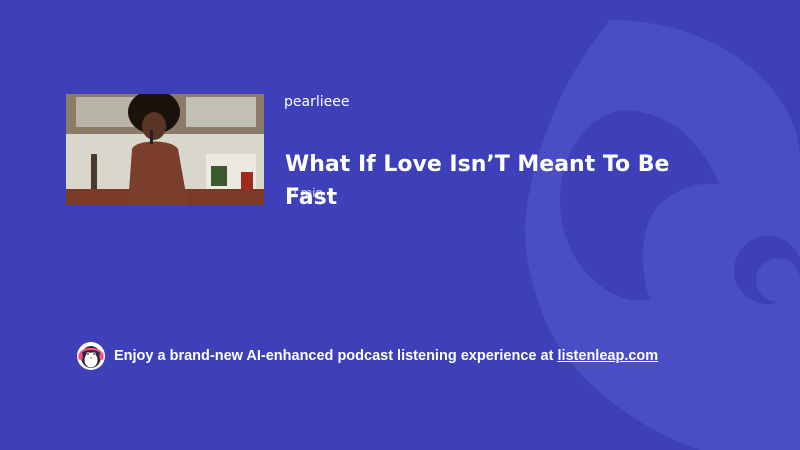  What do you see at coordinates (91, 356) in the screenshot?
I see `penguin-headphones-icon` at bounding box center [91, 356].